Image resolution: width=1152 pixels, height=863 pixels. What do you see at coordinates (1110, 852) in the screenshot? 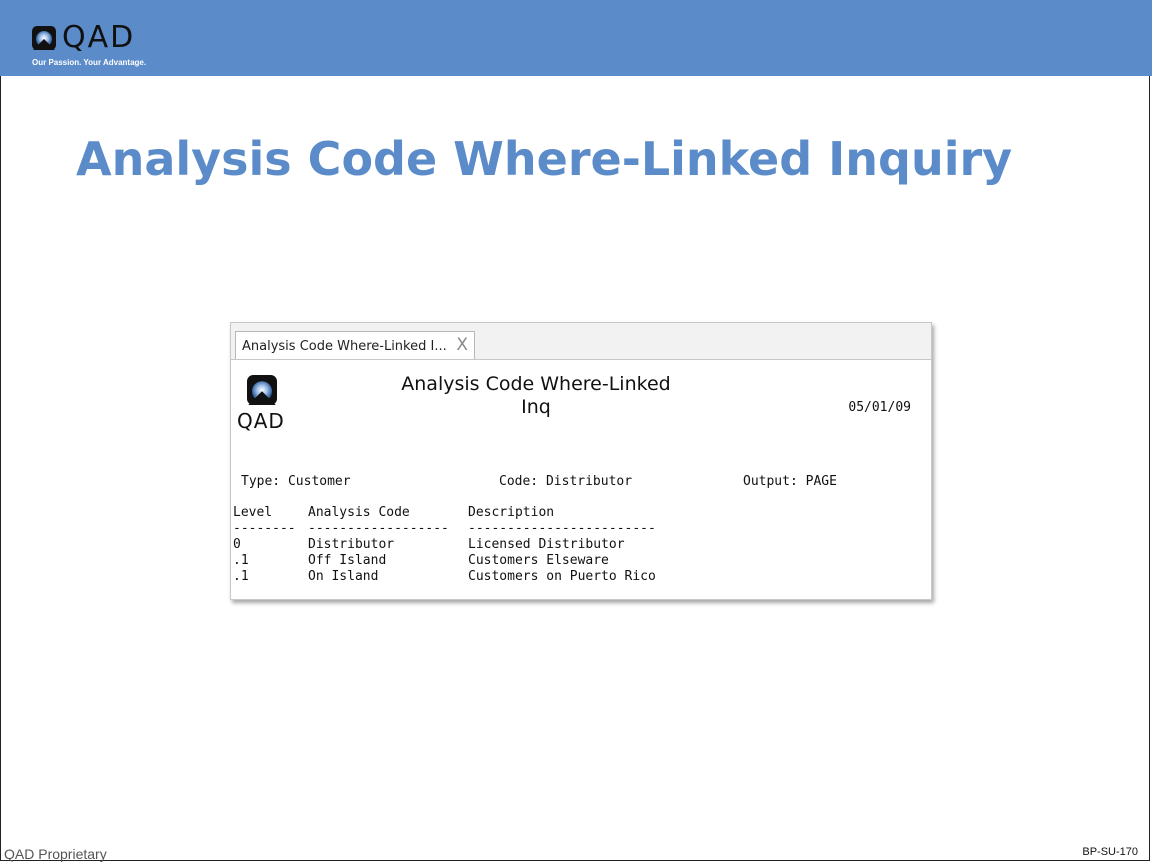
I see `footer-slide-id: BP-SU-170` at bounding box center [1110, 852].